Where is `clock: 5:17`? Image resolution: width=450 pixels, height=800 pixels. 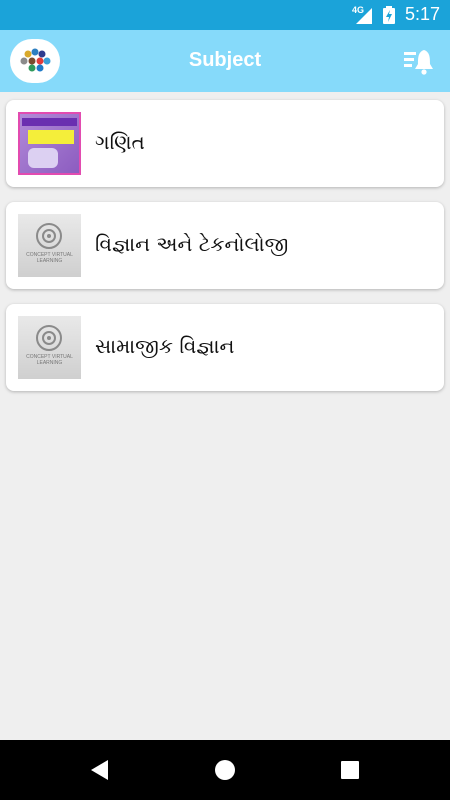 clock: 5:17 is located at coordinates (423, 14).